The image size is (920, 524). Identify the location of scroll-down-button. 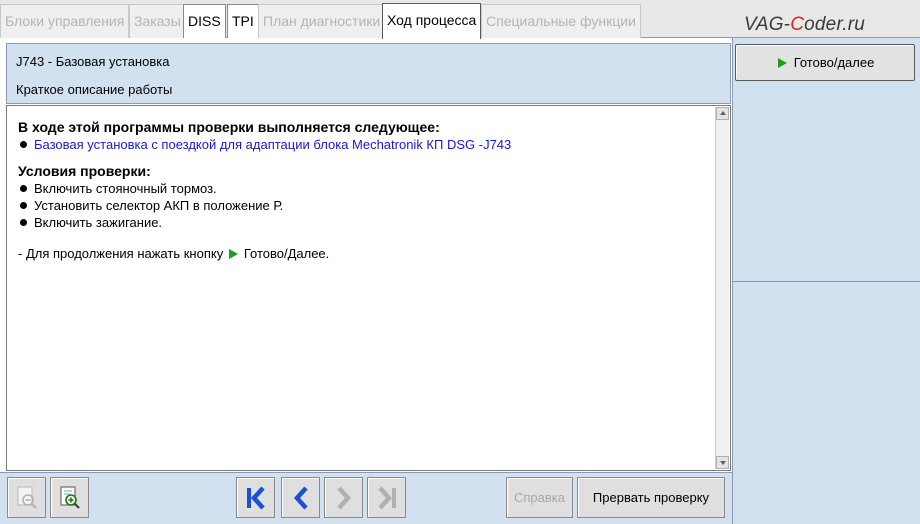
(722, 462).